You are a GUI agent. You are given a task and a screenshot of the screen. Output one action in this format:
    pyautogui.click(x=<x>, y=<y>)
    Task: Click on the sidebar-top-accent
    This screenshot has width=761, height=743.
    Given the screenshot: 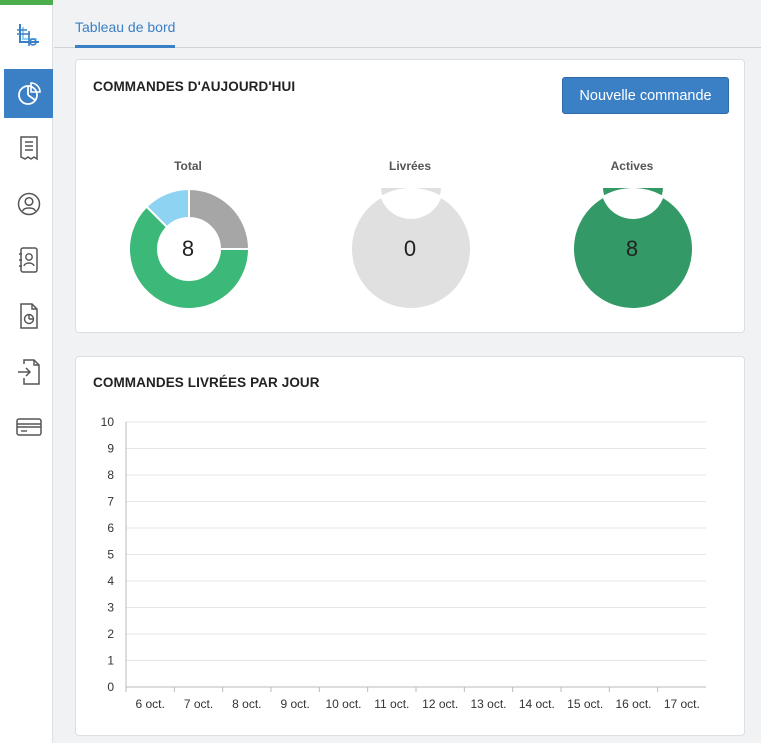 What is the action you would take?
    pyautogui.click(x=26, y=2)
    